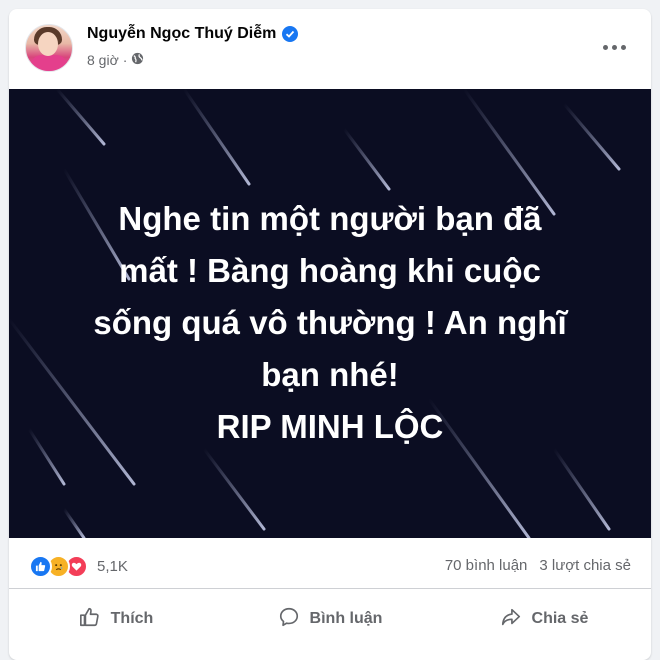 The width and height of the screenshot is (660, 660). I want to click on comment-button: Bình luận, so click(330, 619).